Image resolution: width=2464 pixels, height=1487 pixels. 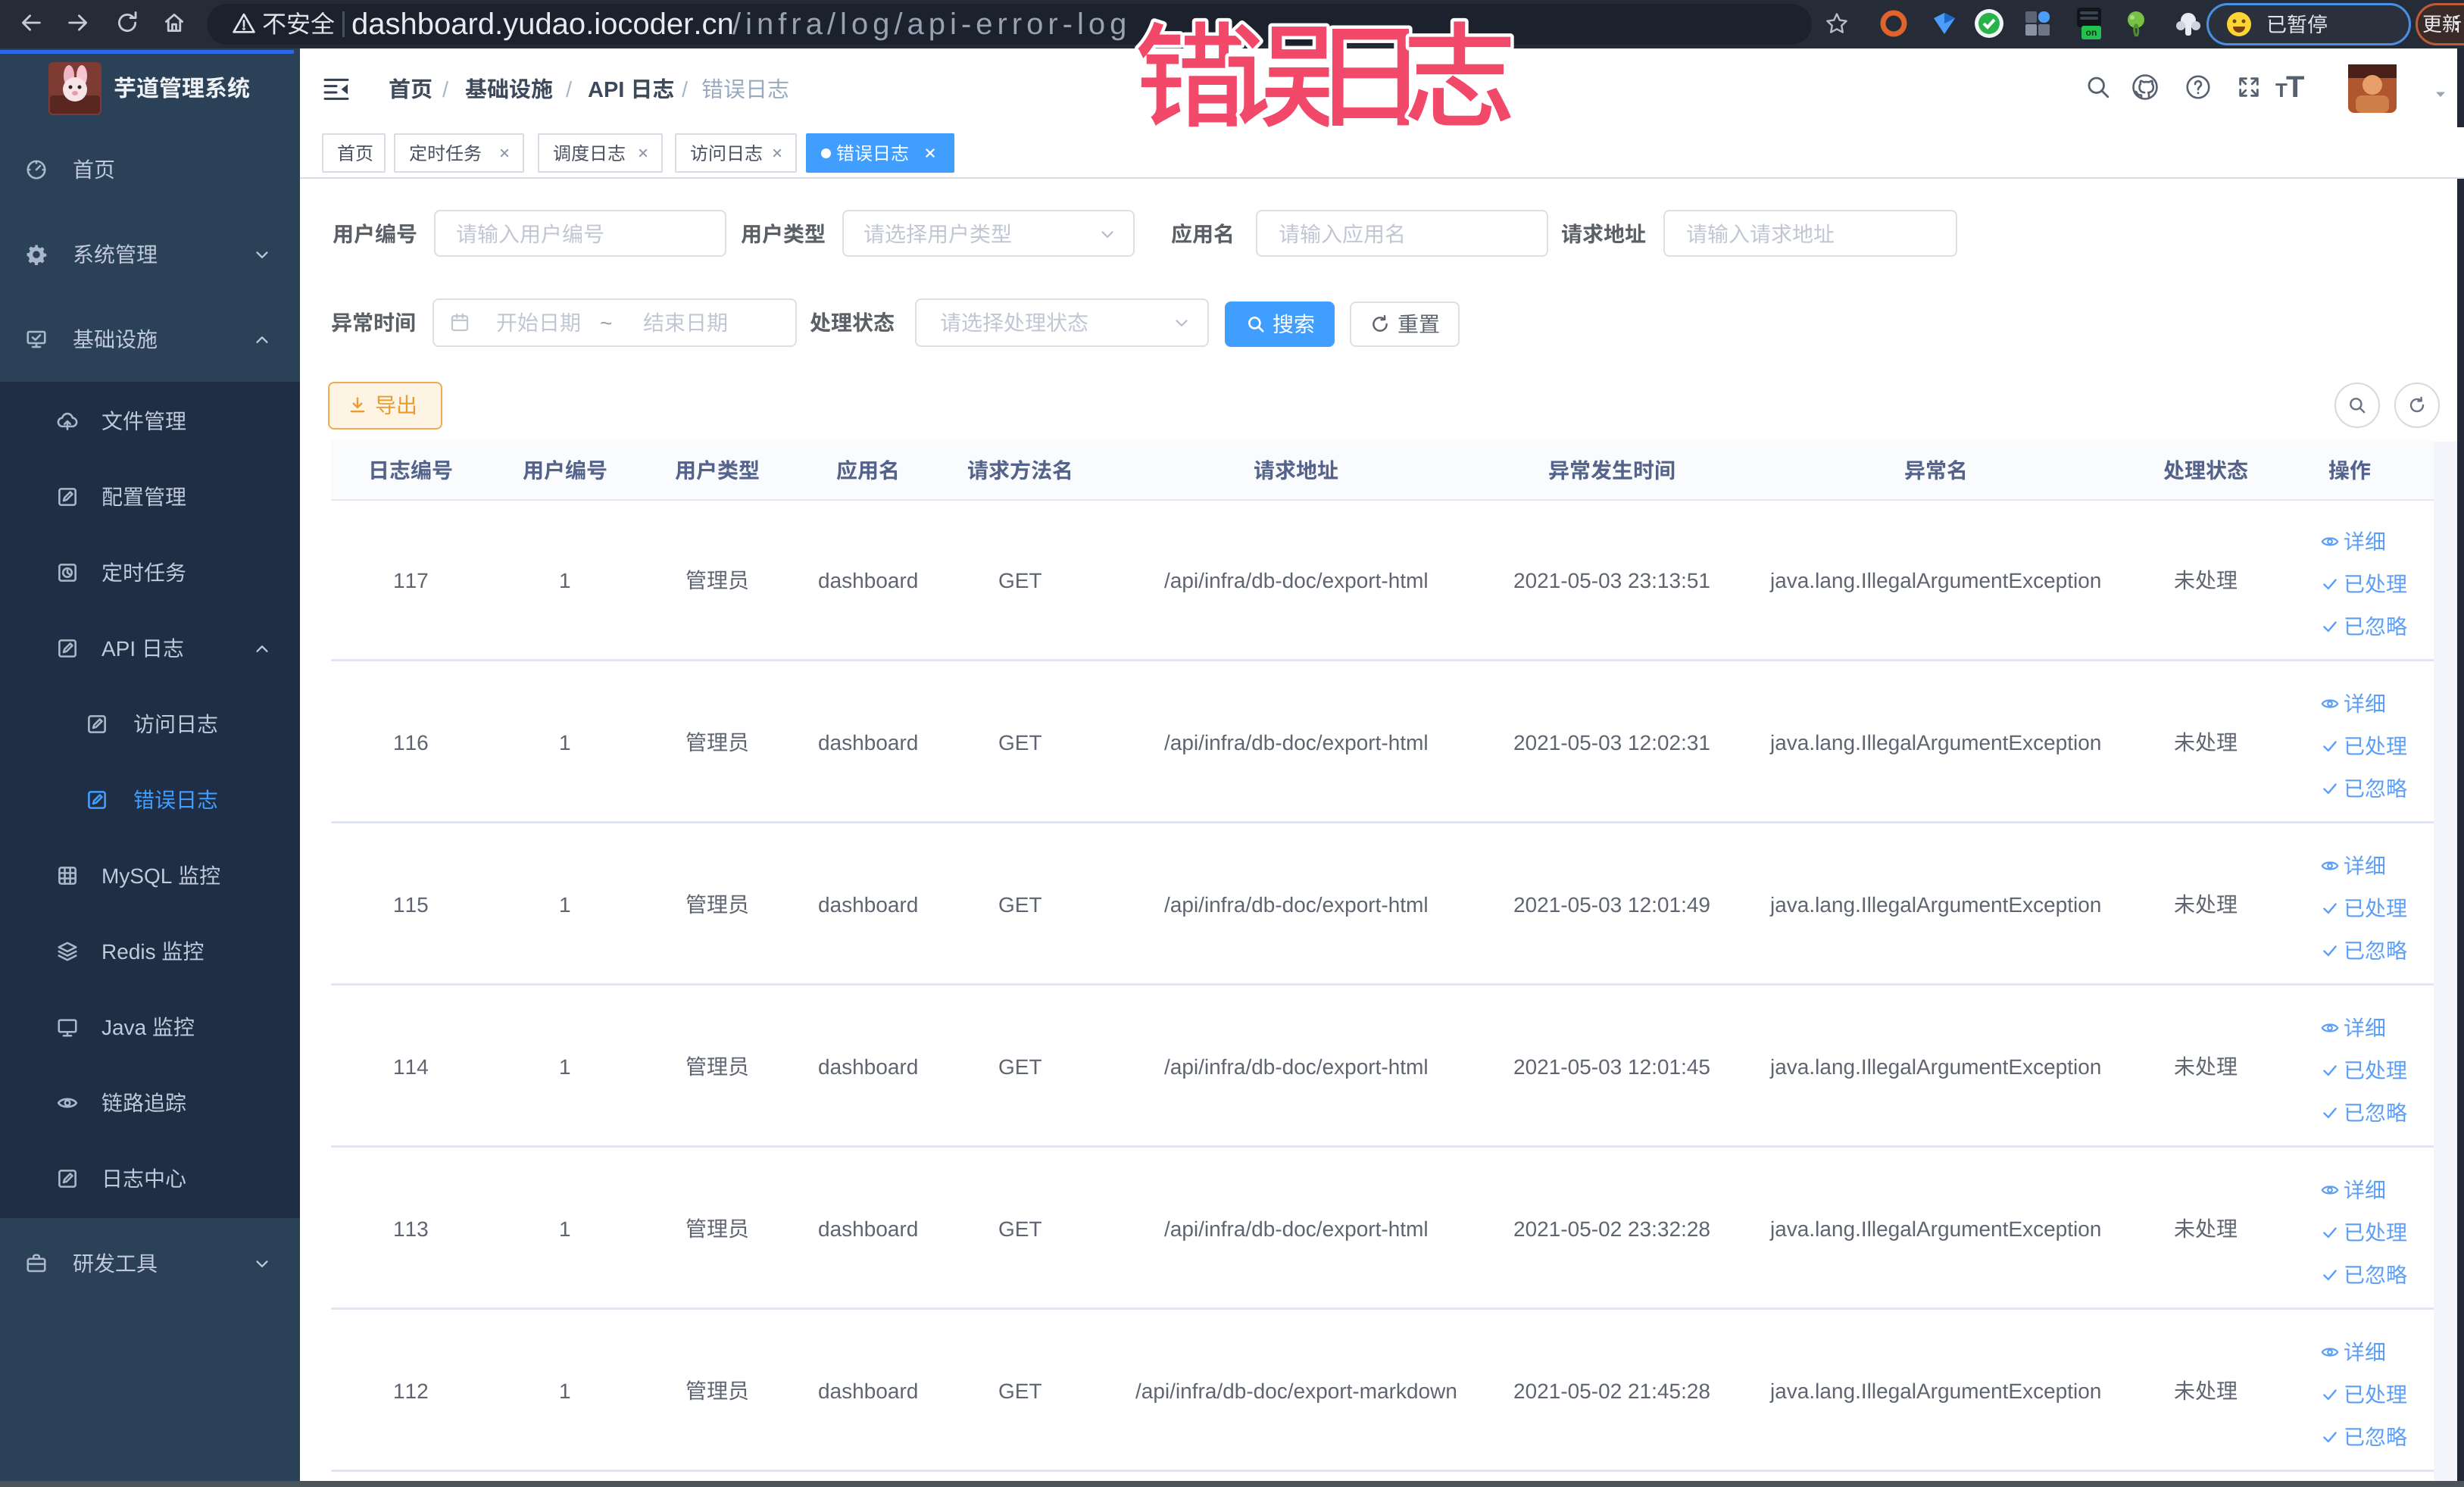 I want to click on svg-text: on, so click(x=2091, y=32).